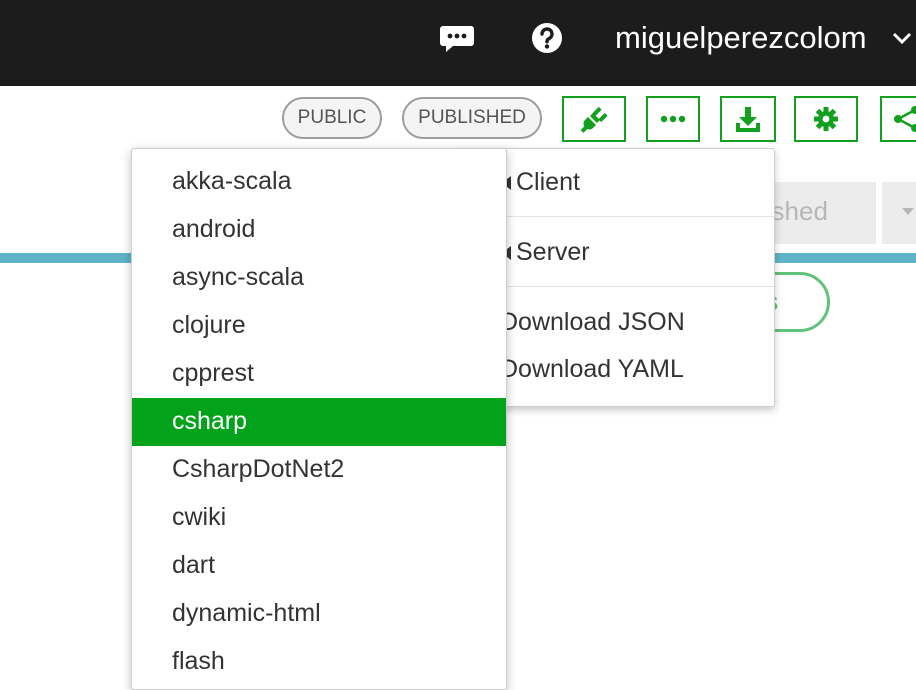 The width and height of the screenshot is (916, 690). Describe the element at coordinates (319, 326) in the screenshot. I see `language-item-clojure: clojure` at that location.